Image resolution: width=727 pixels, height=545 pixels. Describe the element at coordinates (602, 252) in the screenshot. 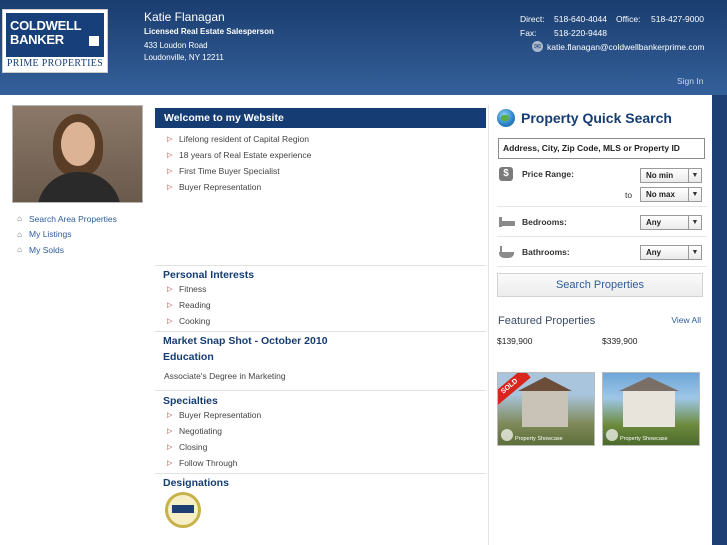

I see `bathrooms-row: Bathrooms: Any ▼` at that location.